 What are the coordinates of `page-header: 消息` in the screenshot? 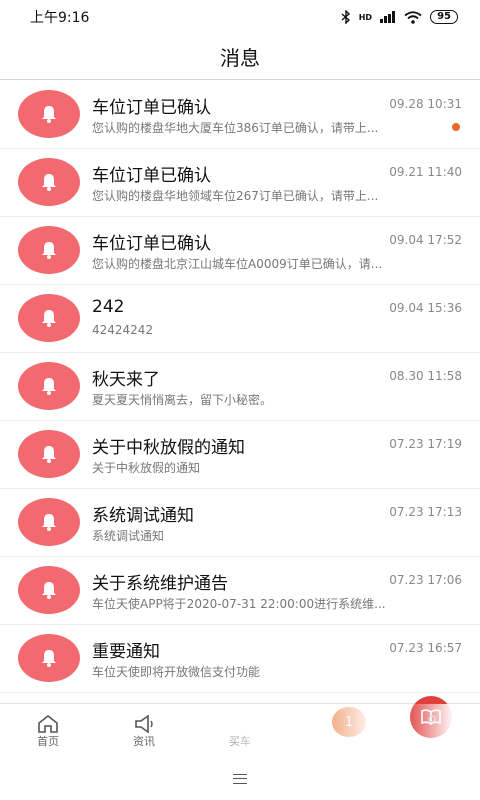 It's located at (240, 57).